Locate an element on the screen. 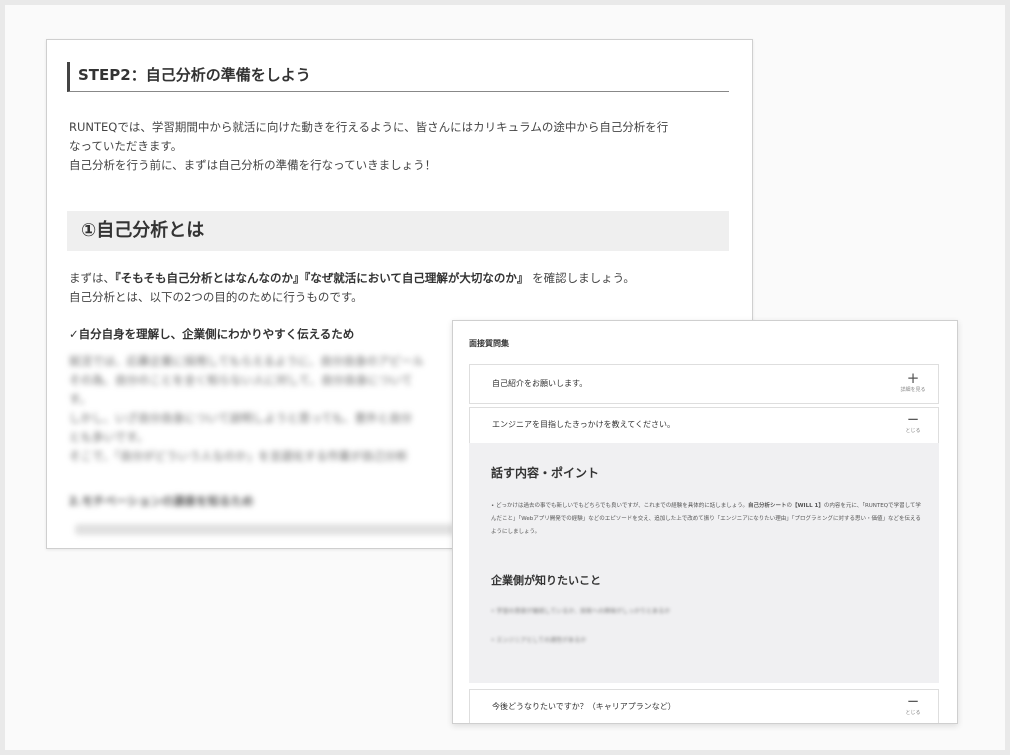 The image size is (1010, 755). accordion-item: エンジニアを目指したきっかけを教えてください。 − とじる is located at coordinates (704, 425).